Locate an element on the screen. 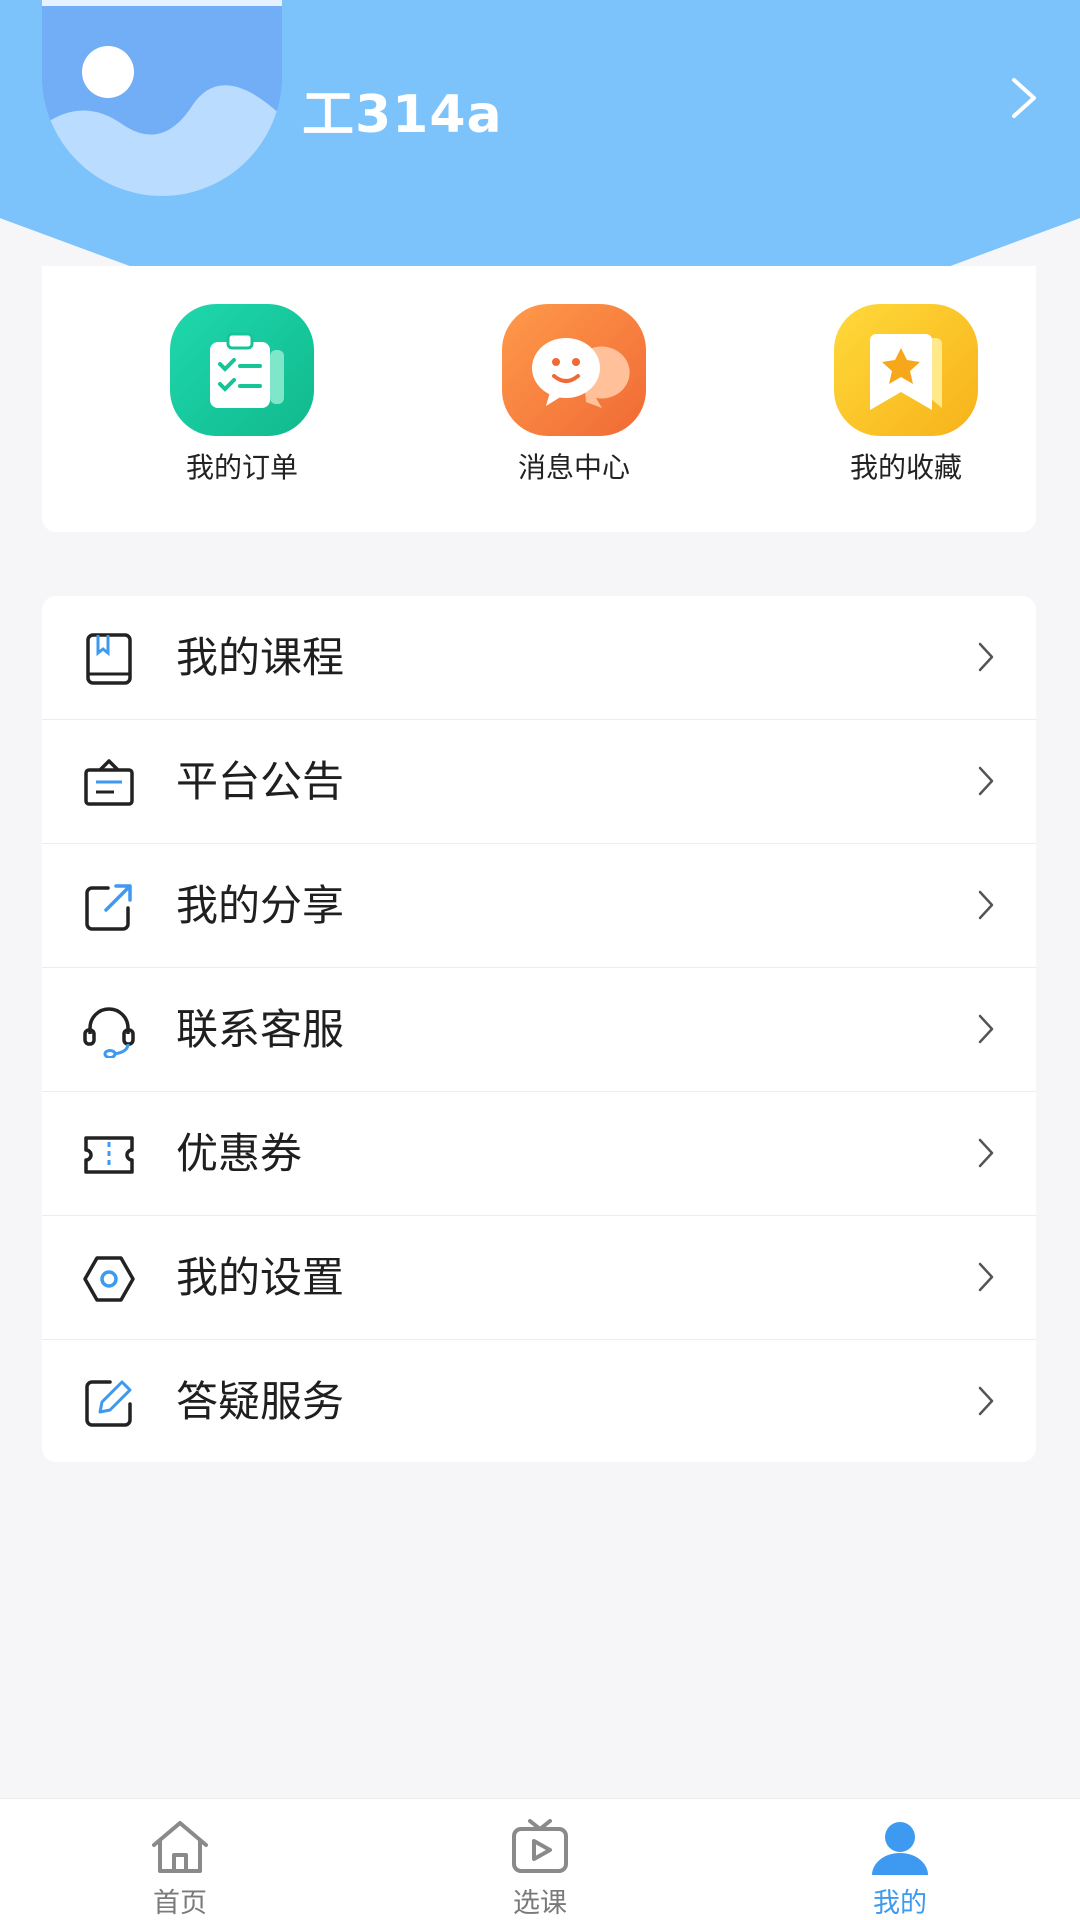 The width and height of the screenshot is (1080, 1920). settings-hexagon-icon is located at coordinates (109, 1279).